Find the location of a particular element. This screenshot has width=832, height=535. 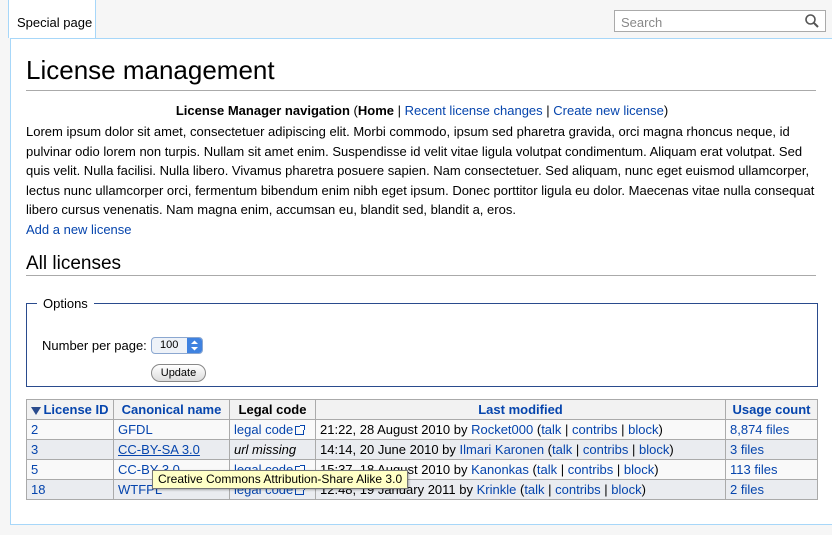

usage-count-link: 8,874 files is located at coordinates (759, 429).